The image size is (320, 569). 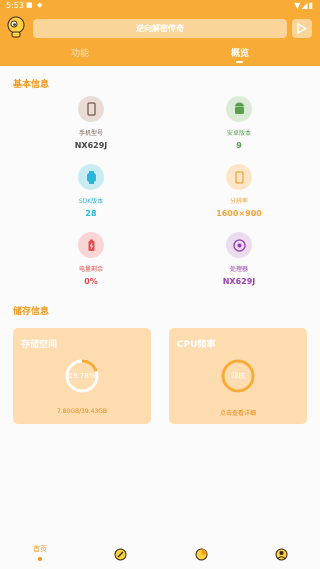 What do you see at coordinates (31, 312) in the screenshot?
I see `storage-info-title: 储存信息` at bounding box center [31, 312].